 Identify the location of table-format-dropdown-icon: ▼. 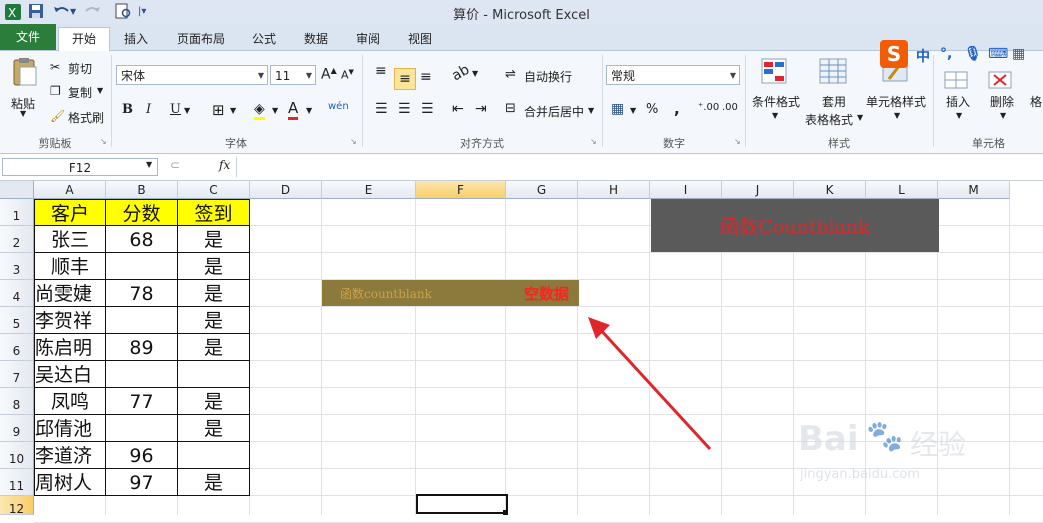
(860, 117).